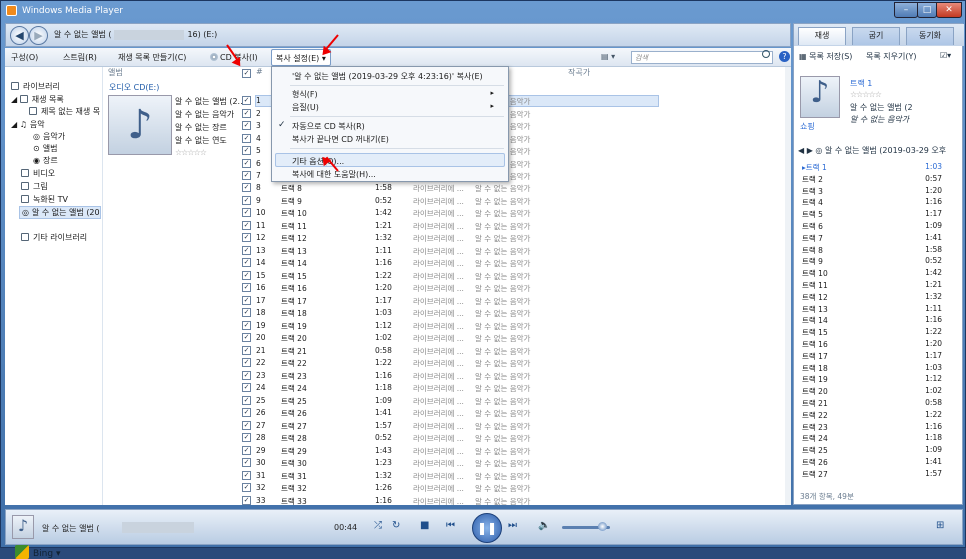  What do you see at coordinates (335, 463) in the screenshot?
I see `table-row: ✓ 30 트랙 30 1:23 라이브러리에 ... 알 수 없는 음악가` at bounding box center [335, 463].